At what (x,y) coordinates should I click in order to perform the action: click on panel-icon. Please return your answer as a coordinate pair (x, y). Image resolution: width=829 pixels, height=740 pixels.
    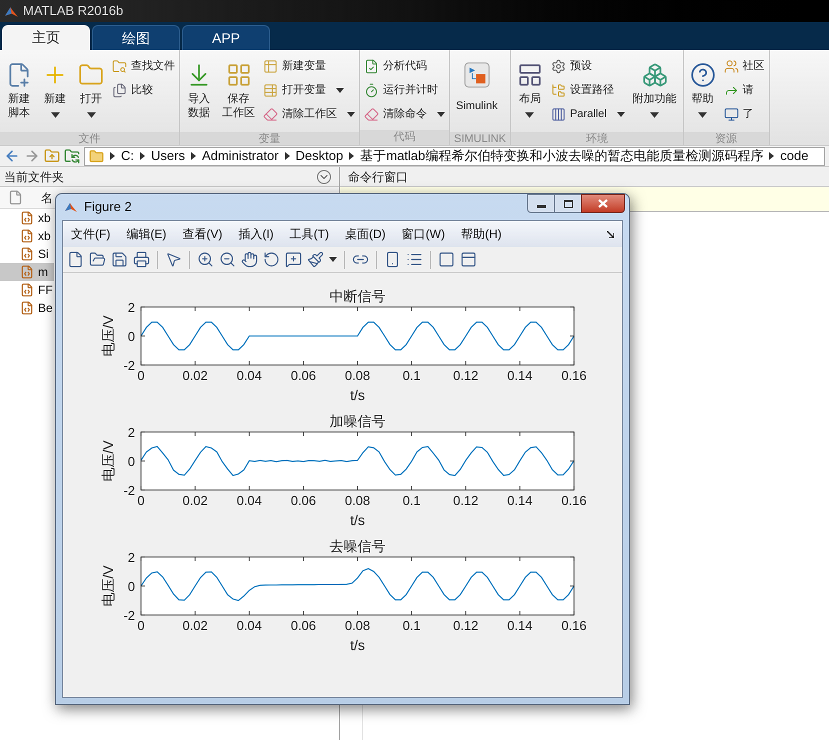
    Looking at the image, I should click on (392, 259).